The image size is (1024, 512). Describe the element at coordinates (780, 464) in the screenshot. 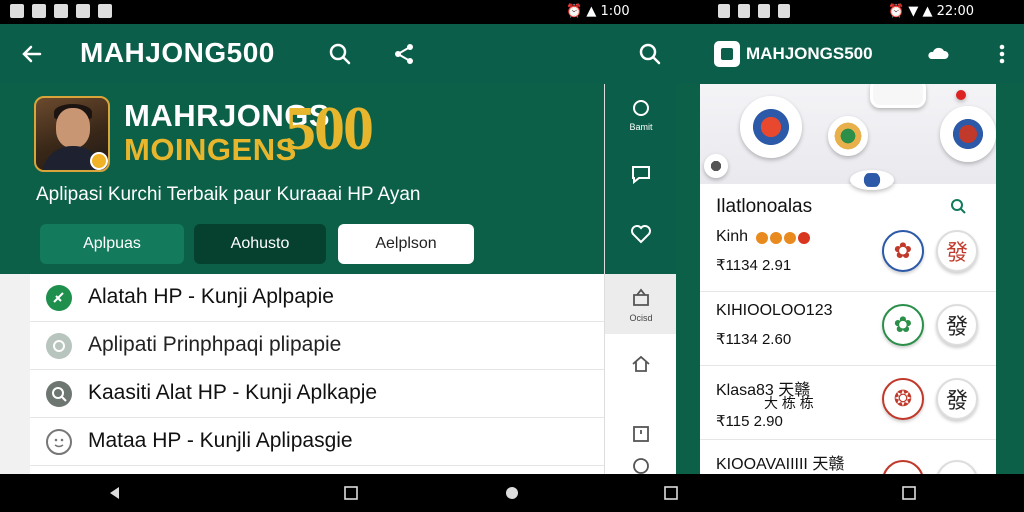

I see `product-name: KIOOAVAIIIII 天赣` at that location.